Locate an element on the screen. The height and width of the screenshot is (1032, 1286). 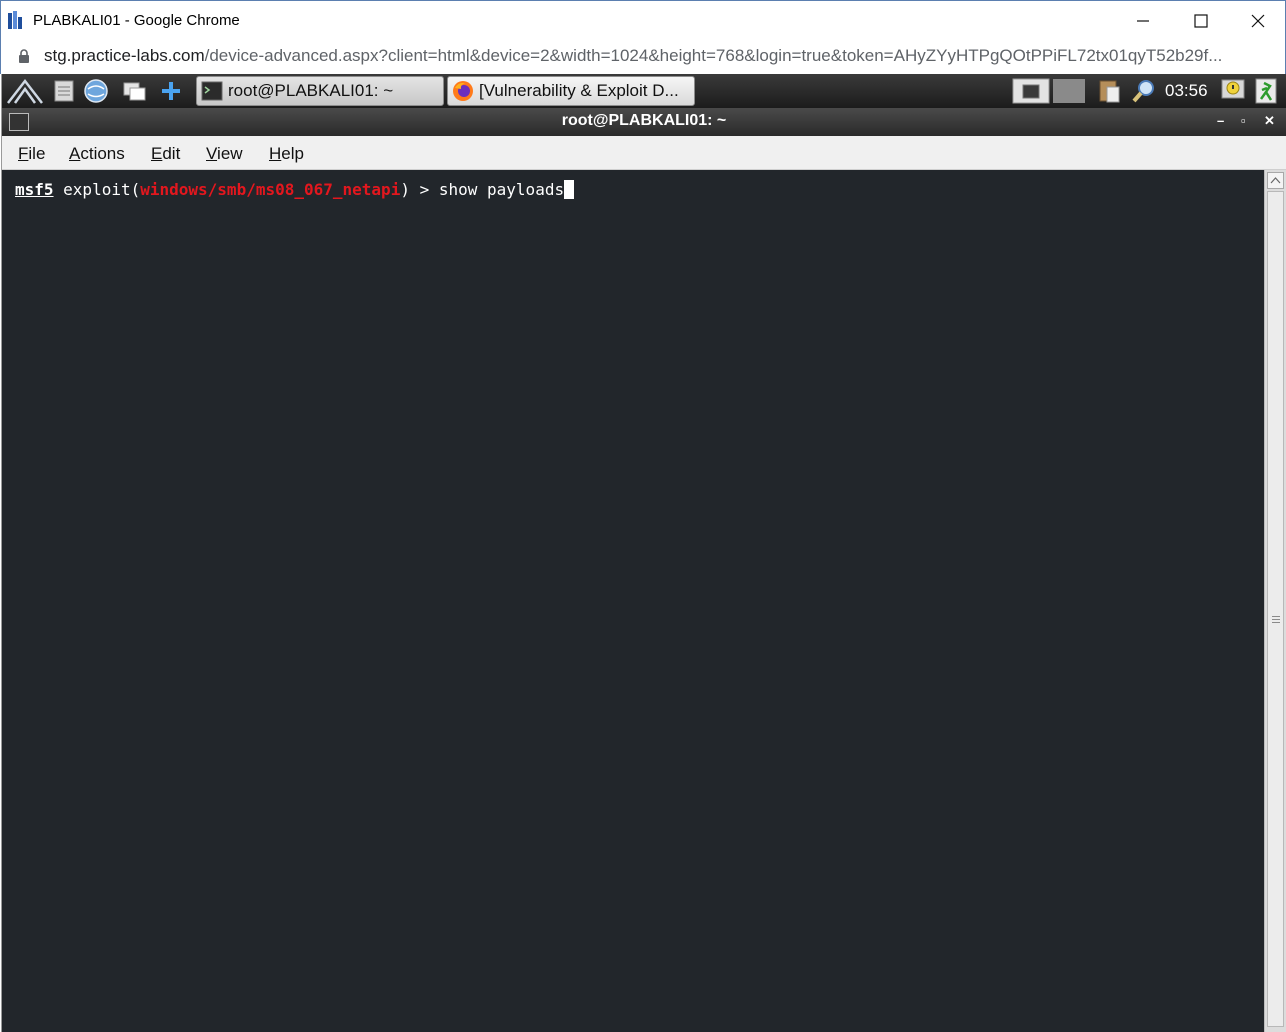
msf-prompt: msf5 is located at coordinates (34, 189).